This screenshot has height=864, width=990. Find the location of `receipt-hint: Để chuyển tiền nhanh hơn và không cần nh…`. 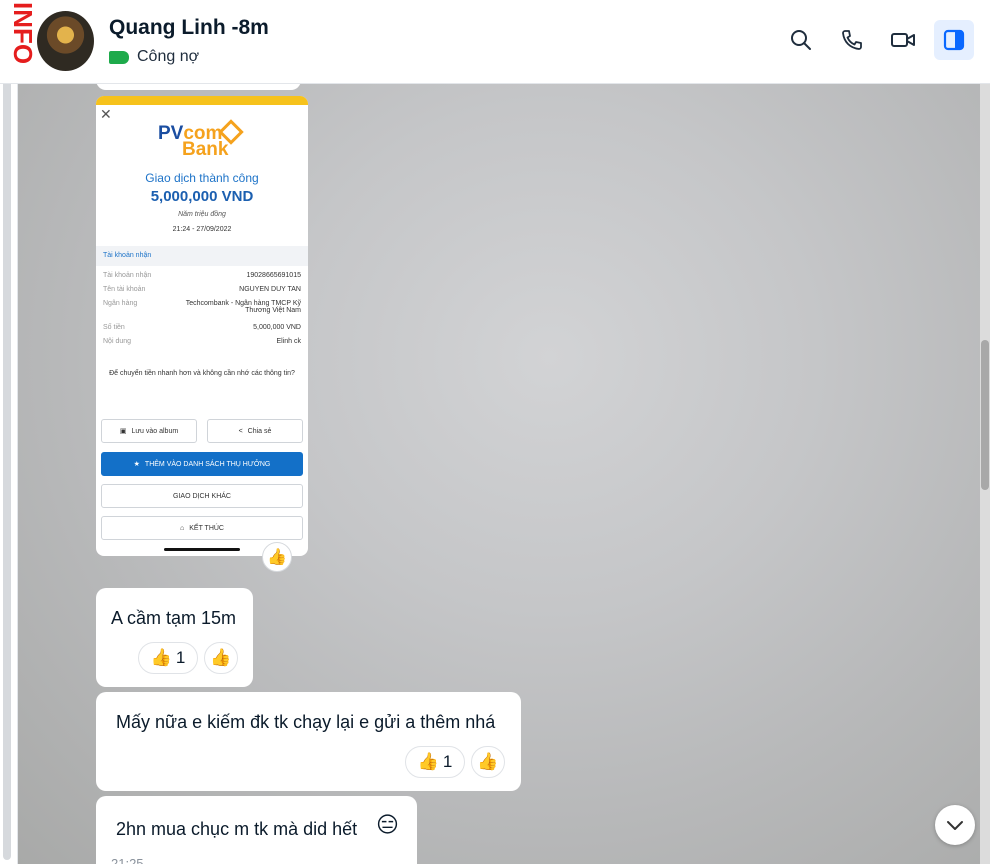

receipt-hint: Để chuyển tiền nhanh hơn và không cần nh… is located at coordinates (202, 373).